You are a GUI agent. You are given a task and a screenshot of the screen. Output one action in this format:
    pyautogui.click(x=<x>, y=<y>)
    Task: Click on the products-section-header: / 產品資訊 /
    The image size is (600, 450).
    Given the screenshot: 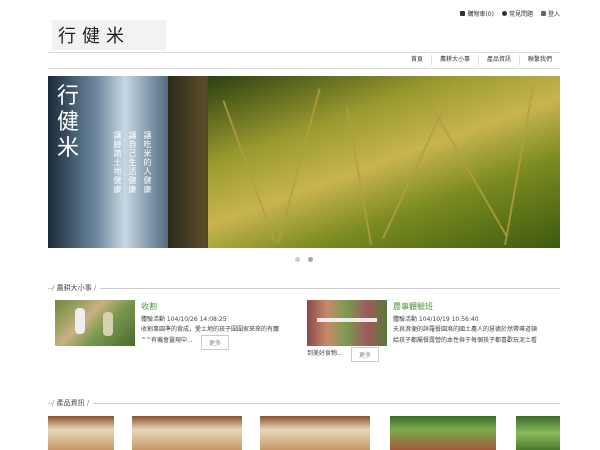 What is the action you would take?
    pyautogui.click(x=304, y=403)
    